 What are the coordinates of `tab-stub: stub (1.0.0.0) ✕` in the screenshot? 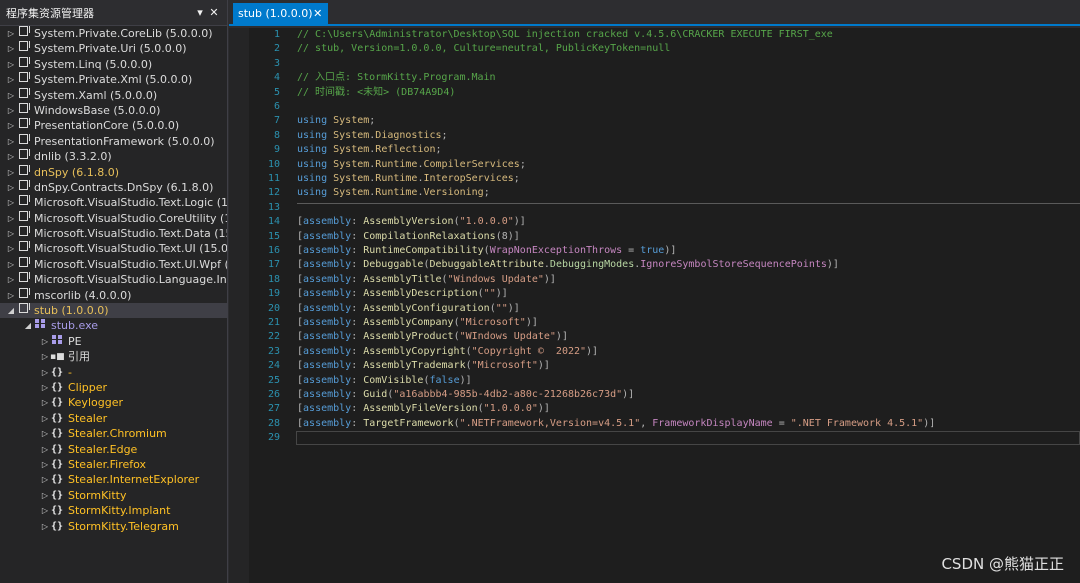 It's located at (280, 13).